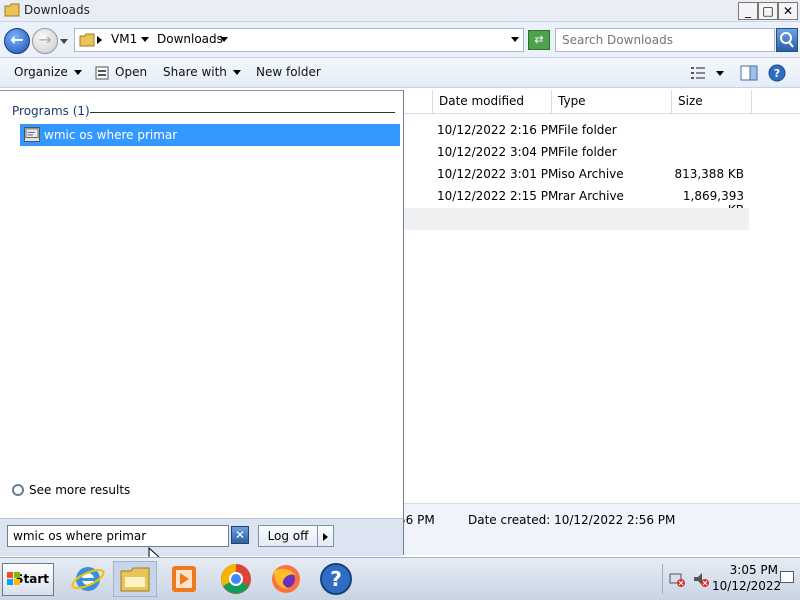  What do you see at coordinates (135, 579) in the screenshot?
I see `windows-explorer-icon` at bounding box center [135, 579].